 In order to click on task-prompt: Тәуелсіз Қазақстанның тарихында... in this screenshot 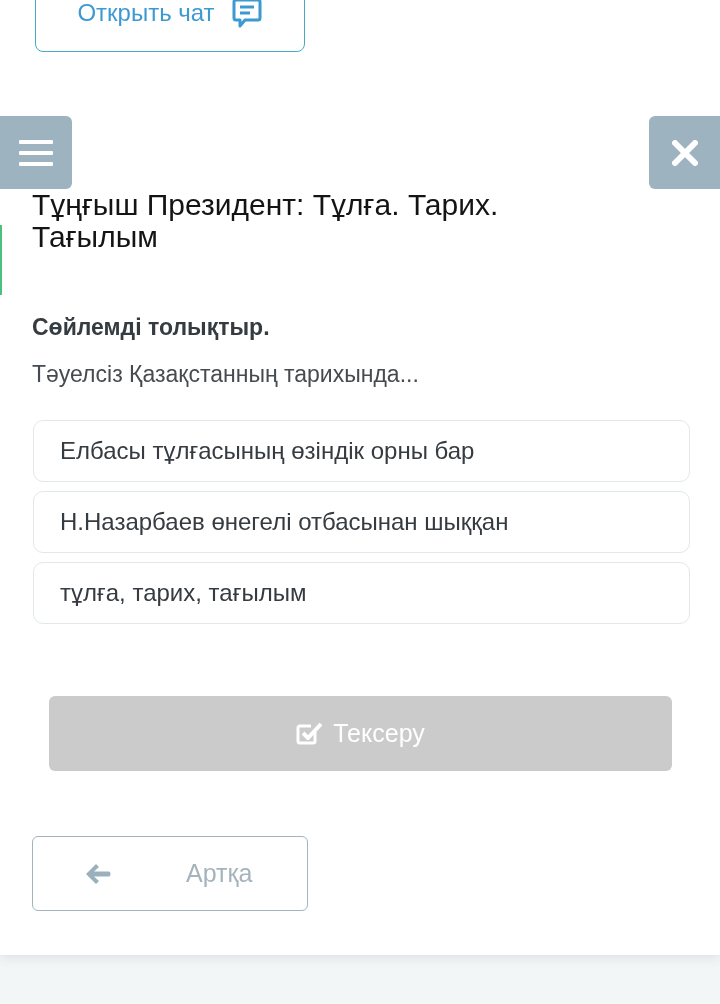, I will do `click(226, 374)`.